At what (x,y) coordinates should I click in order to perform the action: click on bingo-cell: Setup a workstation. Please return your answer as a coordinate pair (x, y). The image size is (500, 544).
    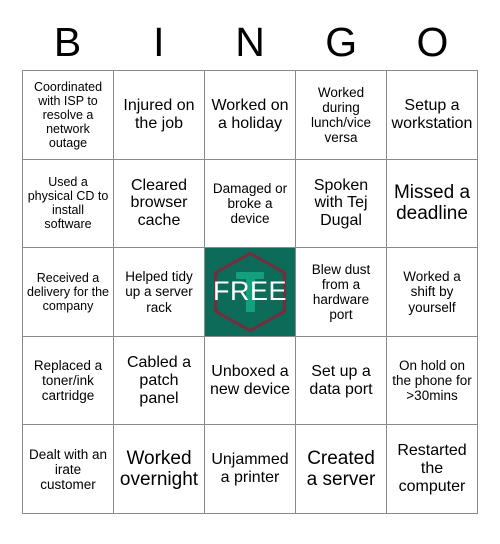
    Looking at the image, I should click on (432, 115).